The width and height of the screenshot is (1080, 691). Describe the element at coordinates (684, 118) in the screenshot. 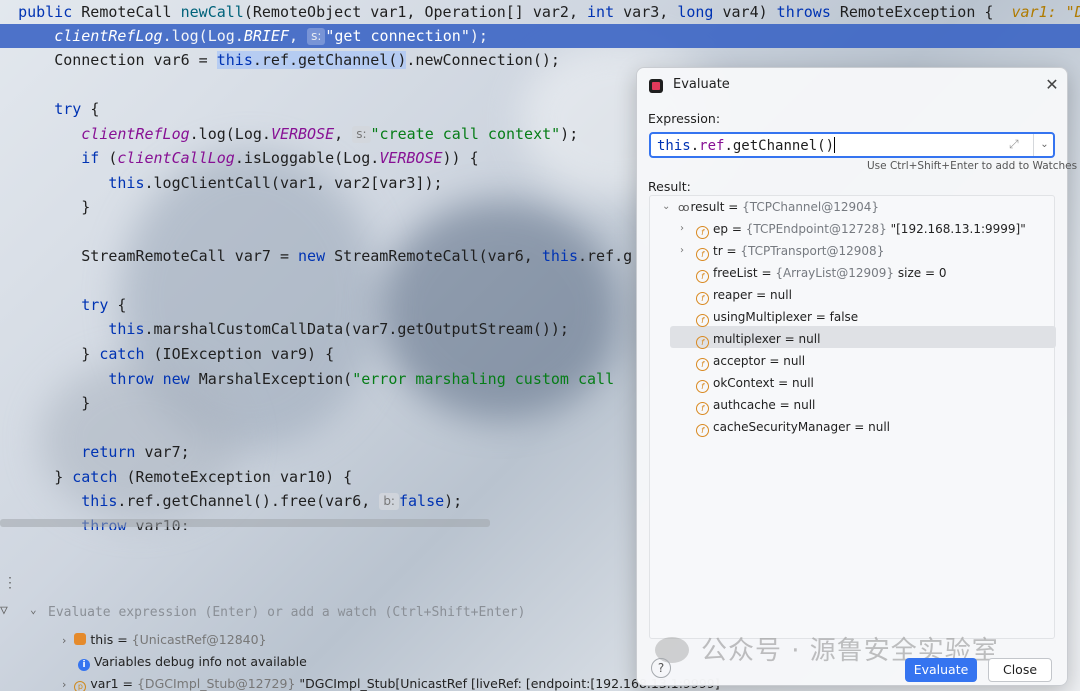

I see `expression-label: Expression:` at that location.